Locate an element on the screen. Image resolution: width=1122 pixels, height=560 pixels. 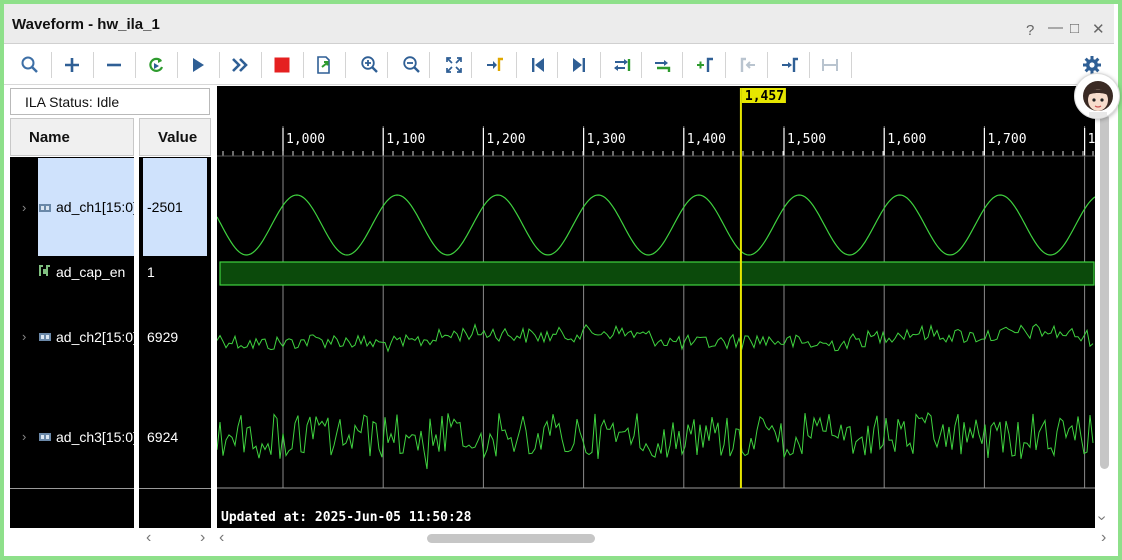
go-to-cursor-icon is located at coordinates (495, 64).